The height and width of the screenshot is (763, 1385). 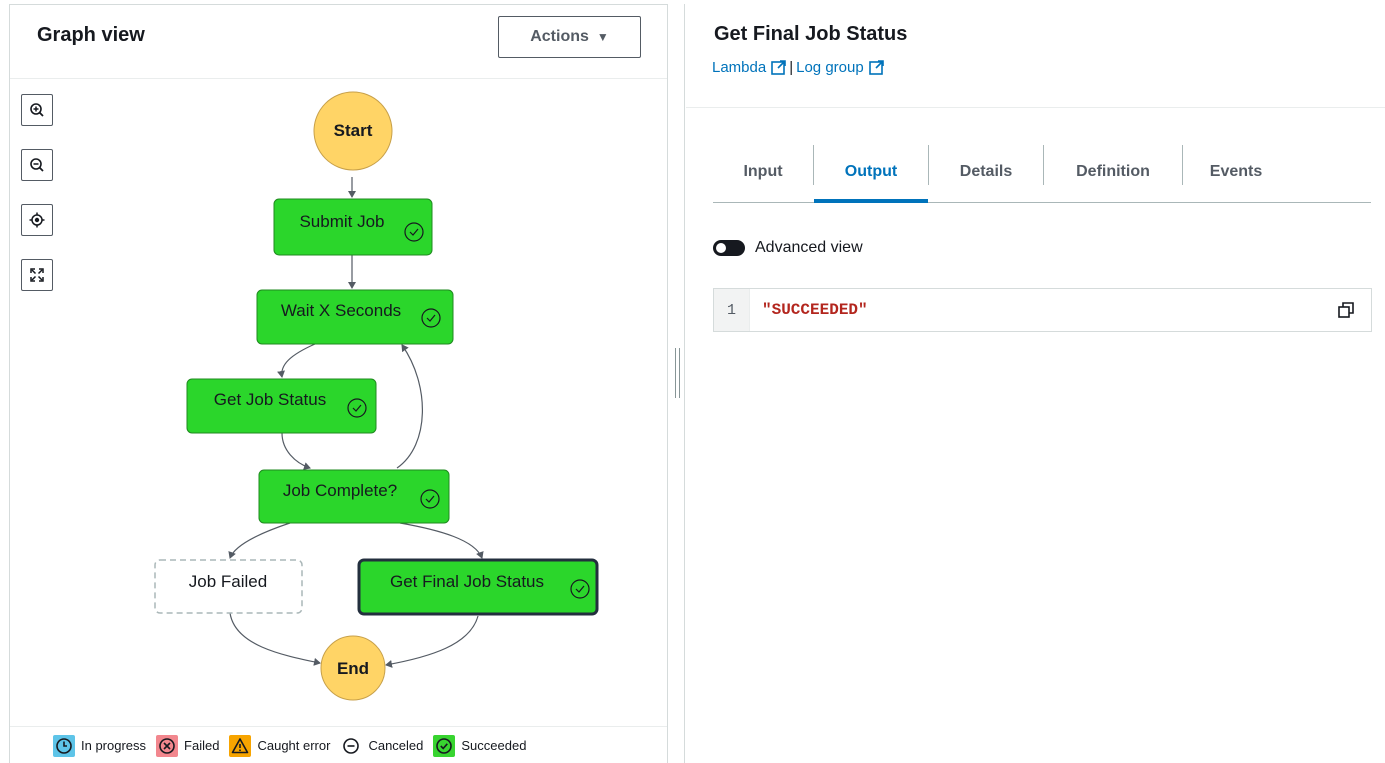 I want to click on tab-output: Output, so click(x=871, y=172).